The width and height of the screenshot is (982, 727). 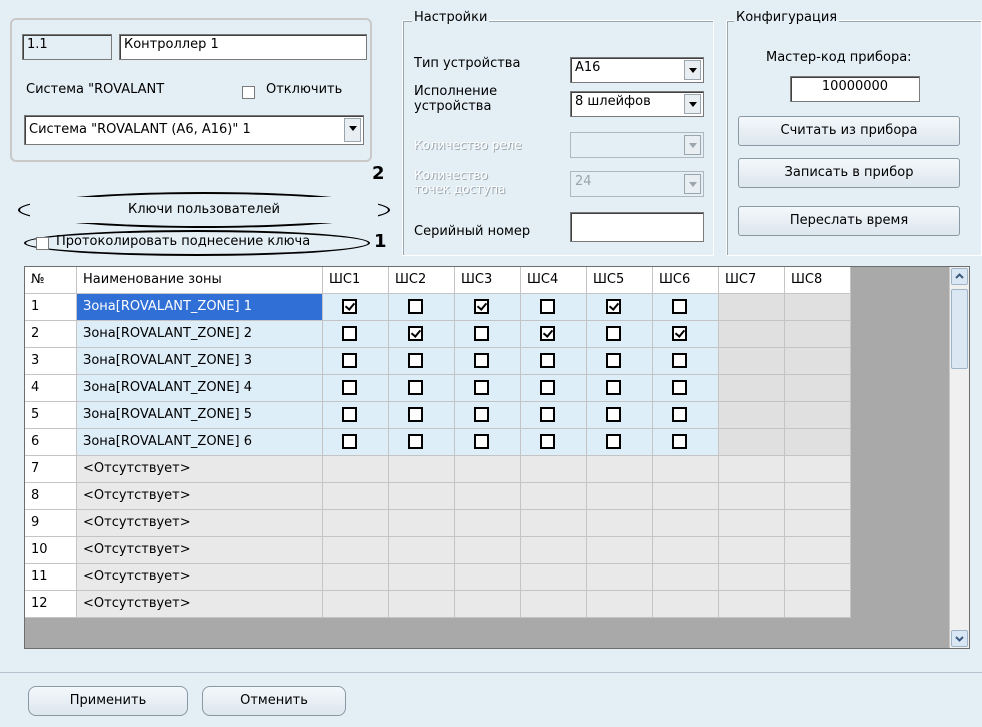 I want to click on zone-name-cell: Зона[ROVALANT_ZONE] 2, so click(x=200, y=334).